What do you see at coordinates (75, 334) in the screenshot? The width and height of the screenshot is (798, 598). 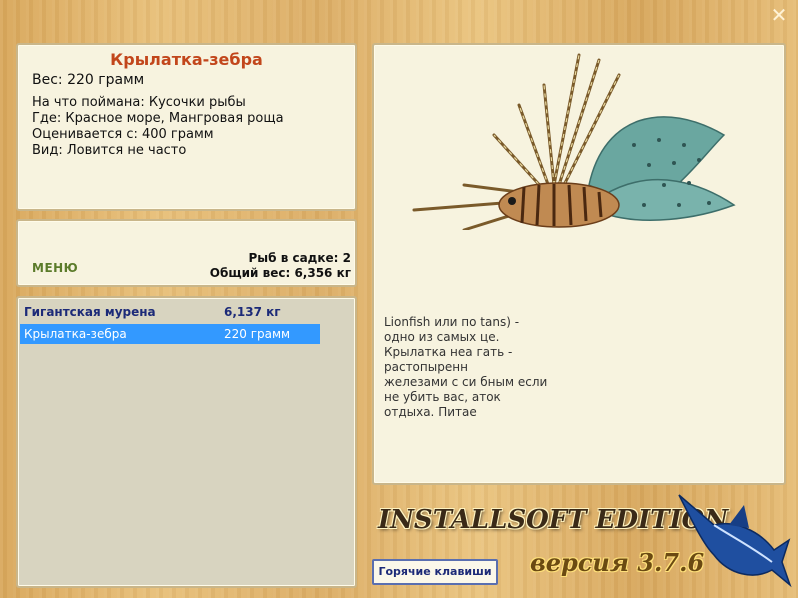 I see `list-item-name: Крылатка-зебра` at bounding box center [75, 334].